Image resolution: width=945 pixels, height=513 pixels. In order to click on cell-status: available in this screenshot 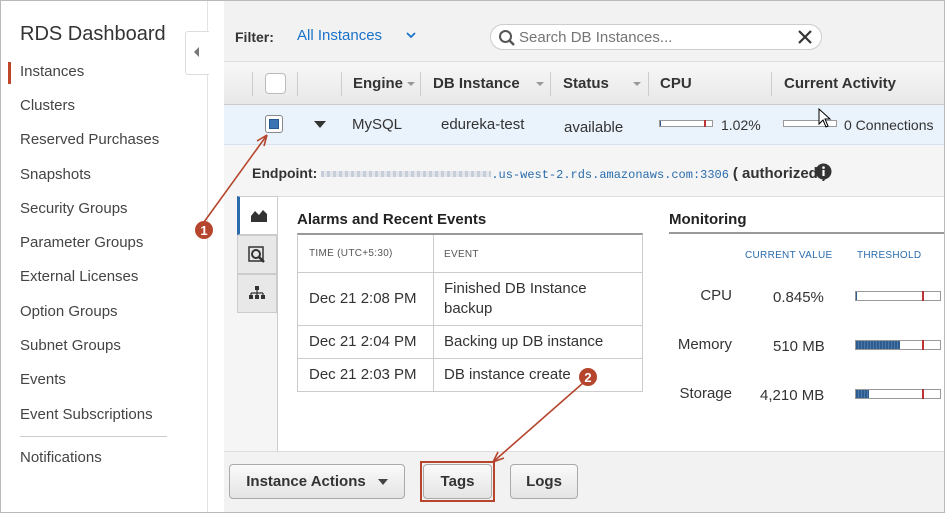, I will do `click(594, 127)`.